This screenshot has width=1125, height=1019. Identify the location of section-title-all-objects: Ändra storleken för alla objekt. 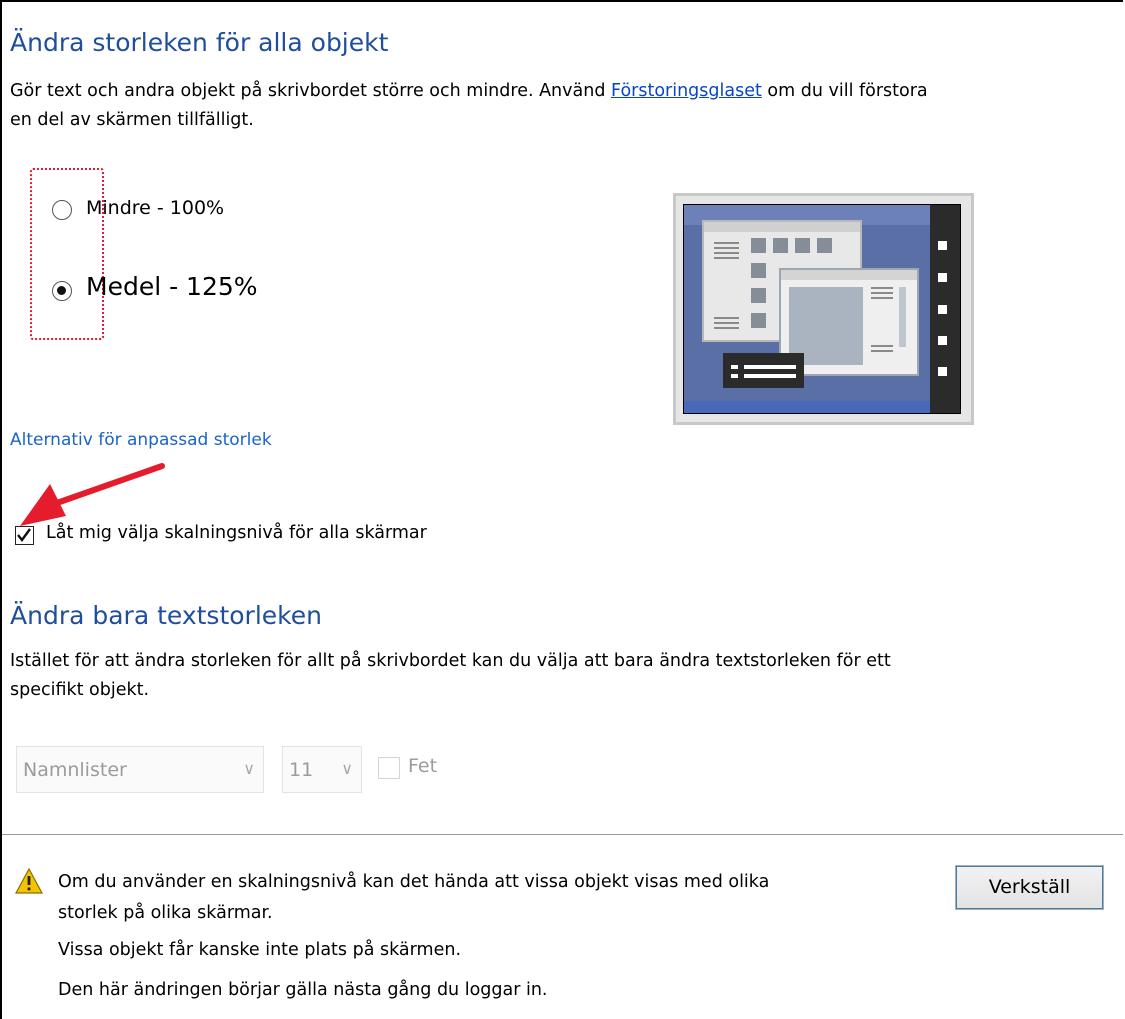
(199, 42).